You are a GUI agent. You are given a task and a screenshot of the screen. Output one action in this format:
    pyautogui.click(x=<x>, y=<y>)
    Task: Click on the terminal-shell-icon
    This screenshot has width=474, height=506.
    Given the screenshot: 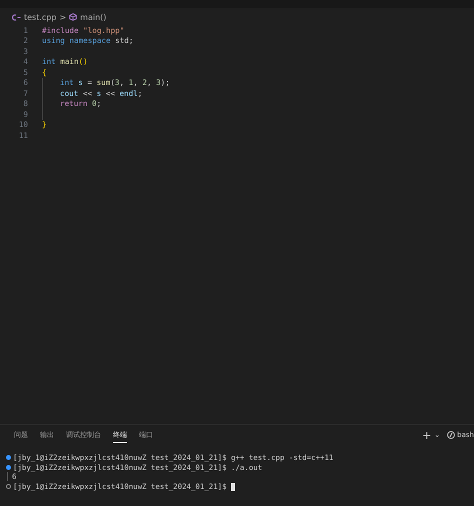 What is the action you would take?
    pyautogui.click(x=451, y=435)
    